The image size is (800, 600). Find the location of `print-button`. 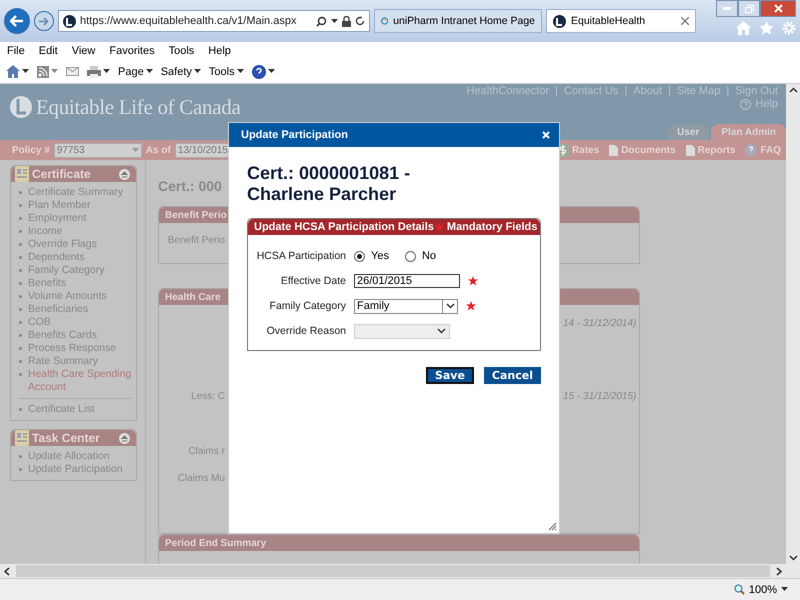

print-button is located at coordinates (98, 72).